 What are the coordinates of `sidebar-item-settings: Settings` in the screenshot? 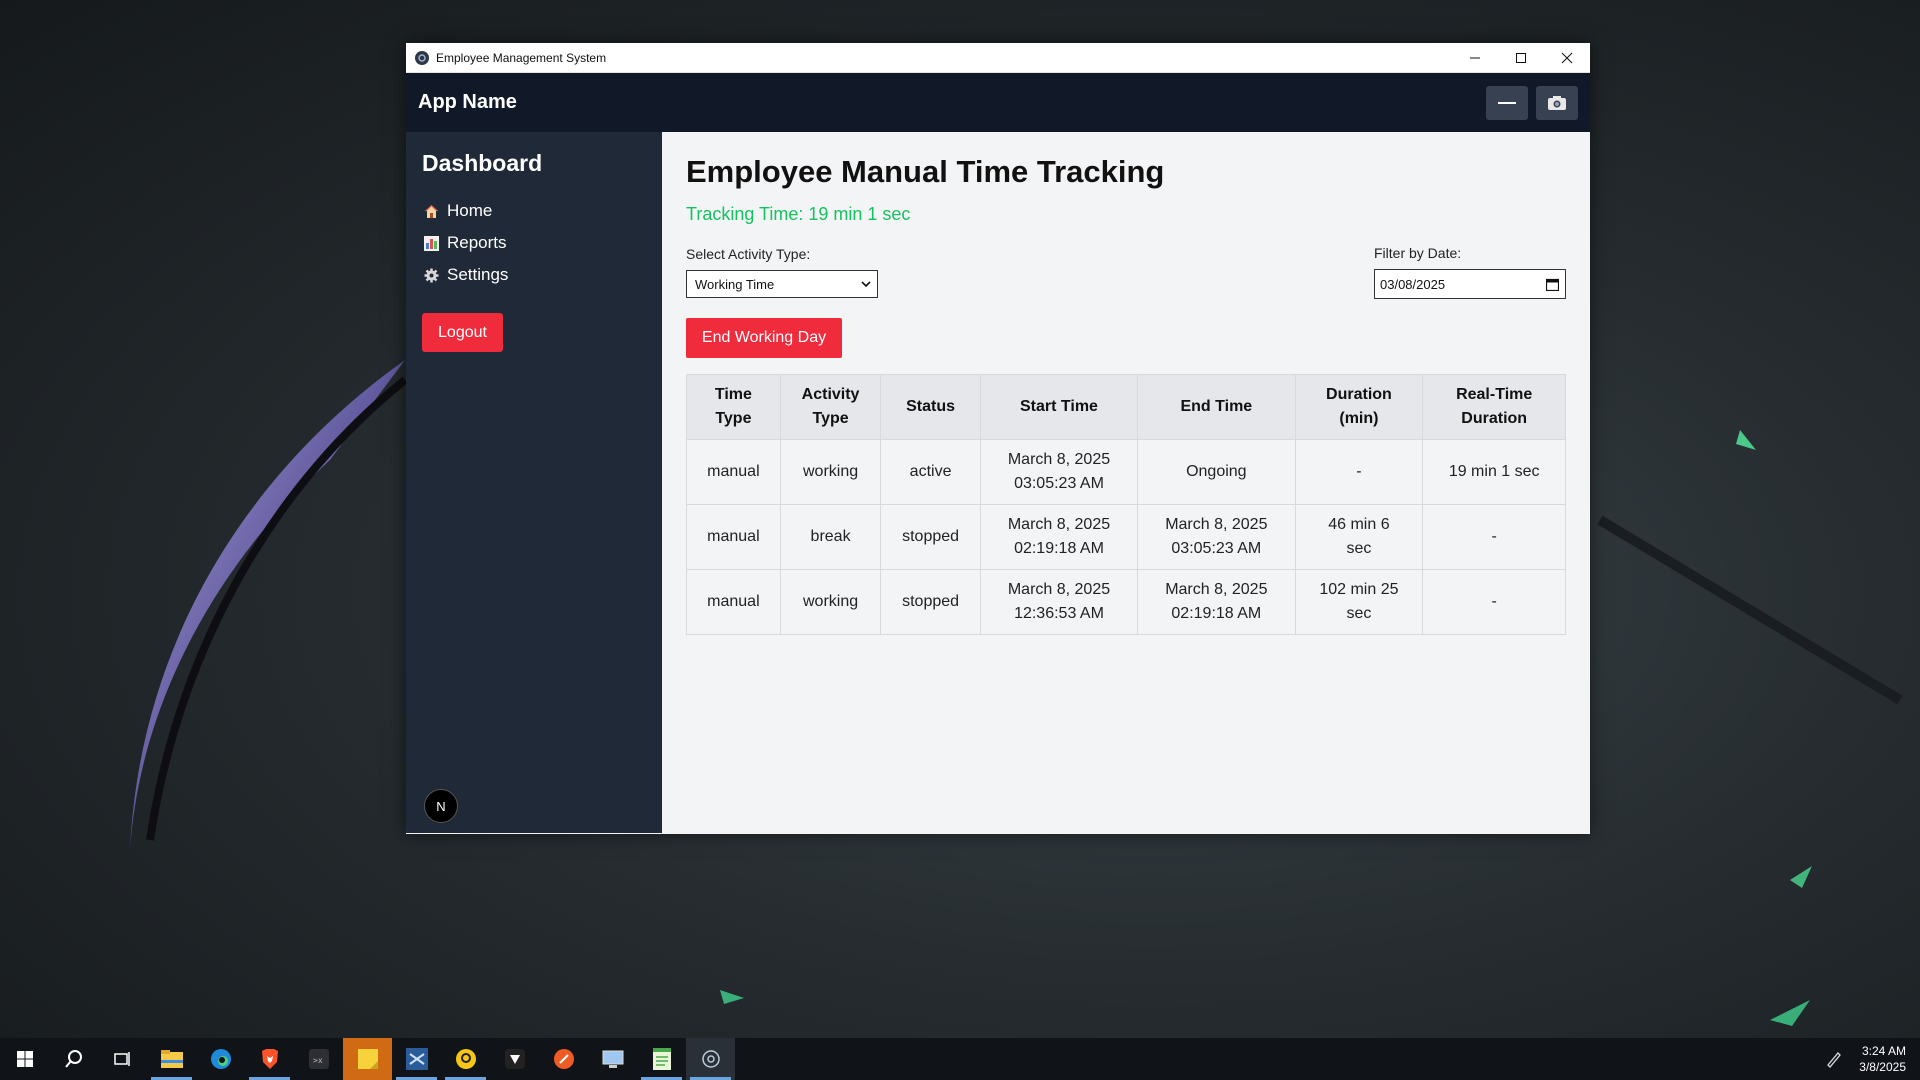 It's located at (534, 275).